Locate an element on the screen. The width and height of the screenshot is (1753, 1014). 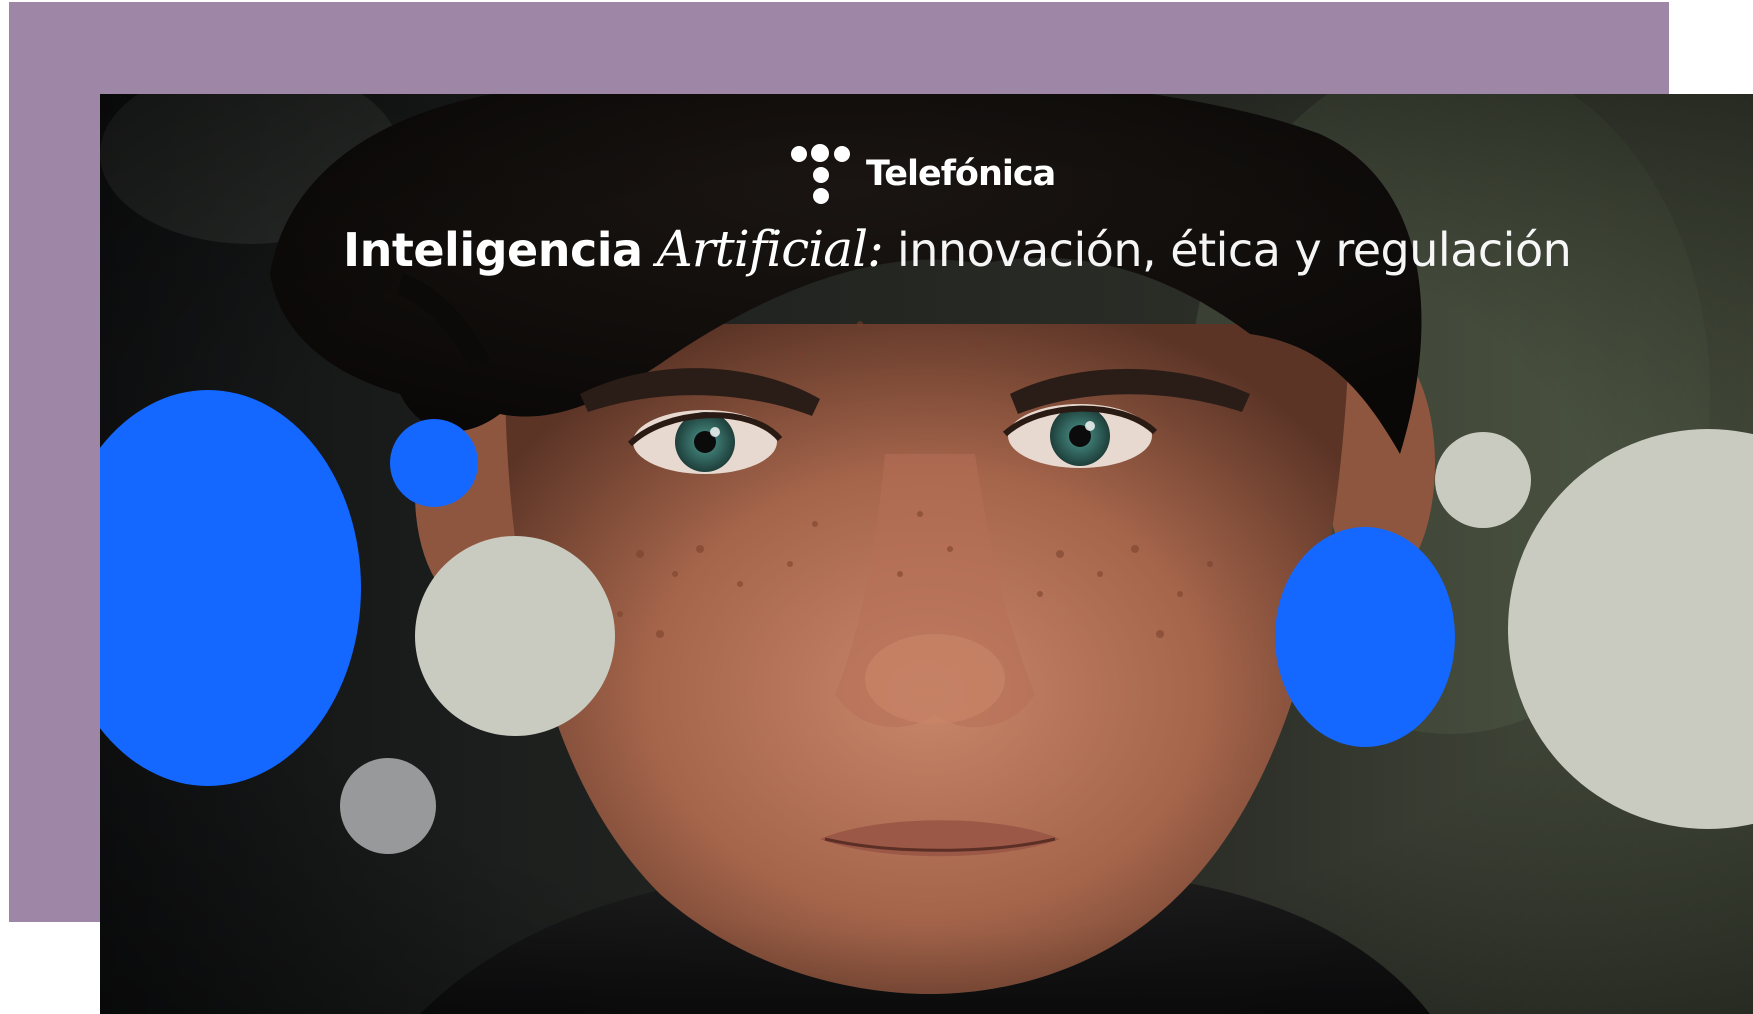
blue-circle-right is located at coordinates (1365, 637).